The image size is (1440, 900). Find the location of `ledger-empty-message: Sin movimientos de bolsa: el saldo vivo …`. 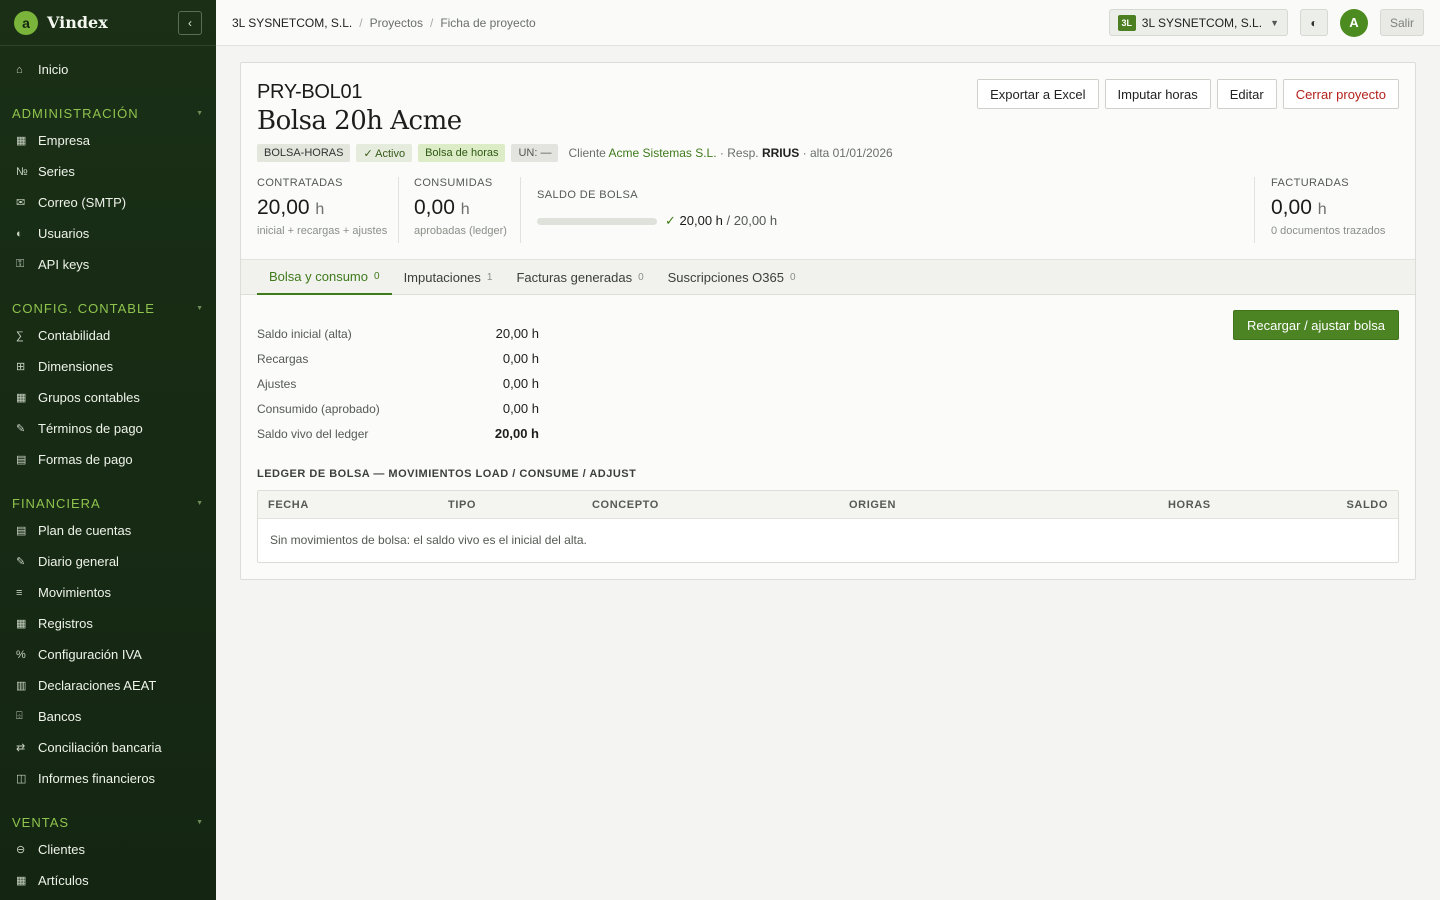

ledger-empty-message: Sin movimientos de bolsa: el saldo vivo … is located at coordinates (428, 540).